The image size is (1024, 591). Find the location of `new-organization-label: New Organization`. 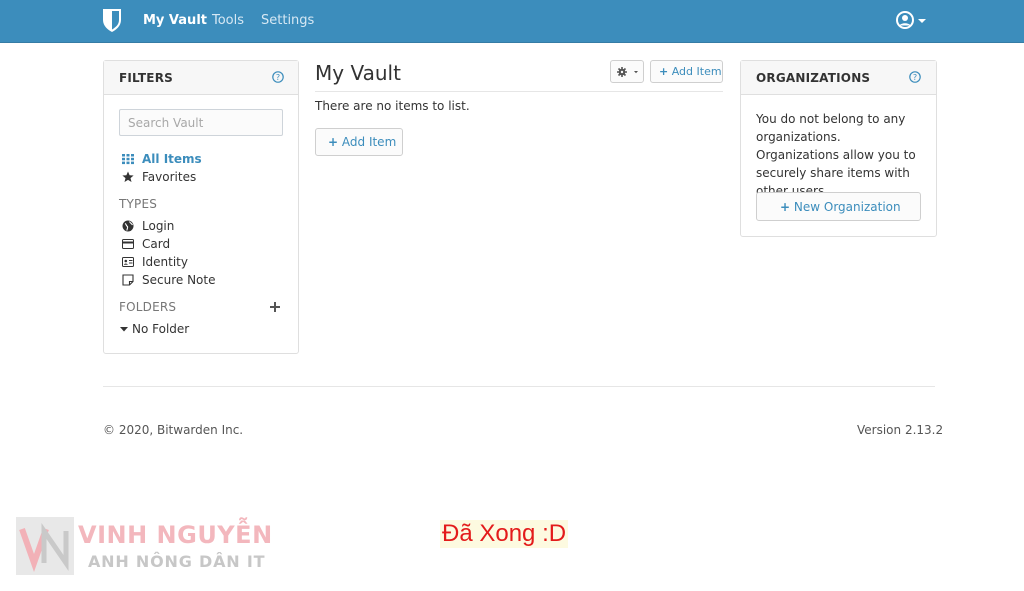

new-organization-label: New Organization is located at coordinates (847, 207).